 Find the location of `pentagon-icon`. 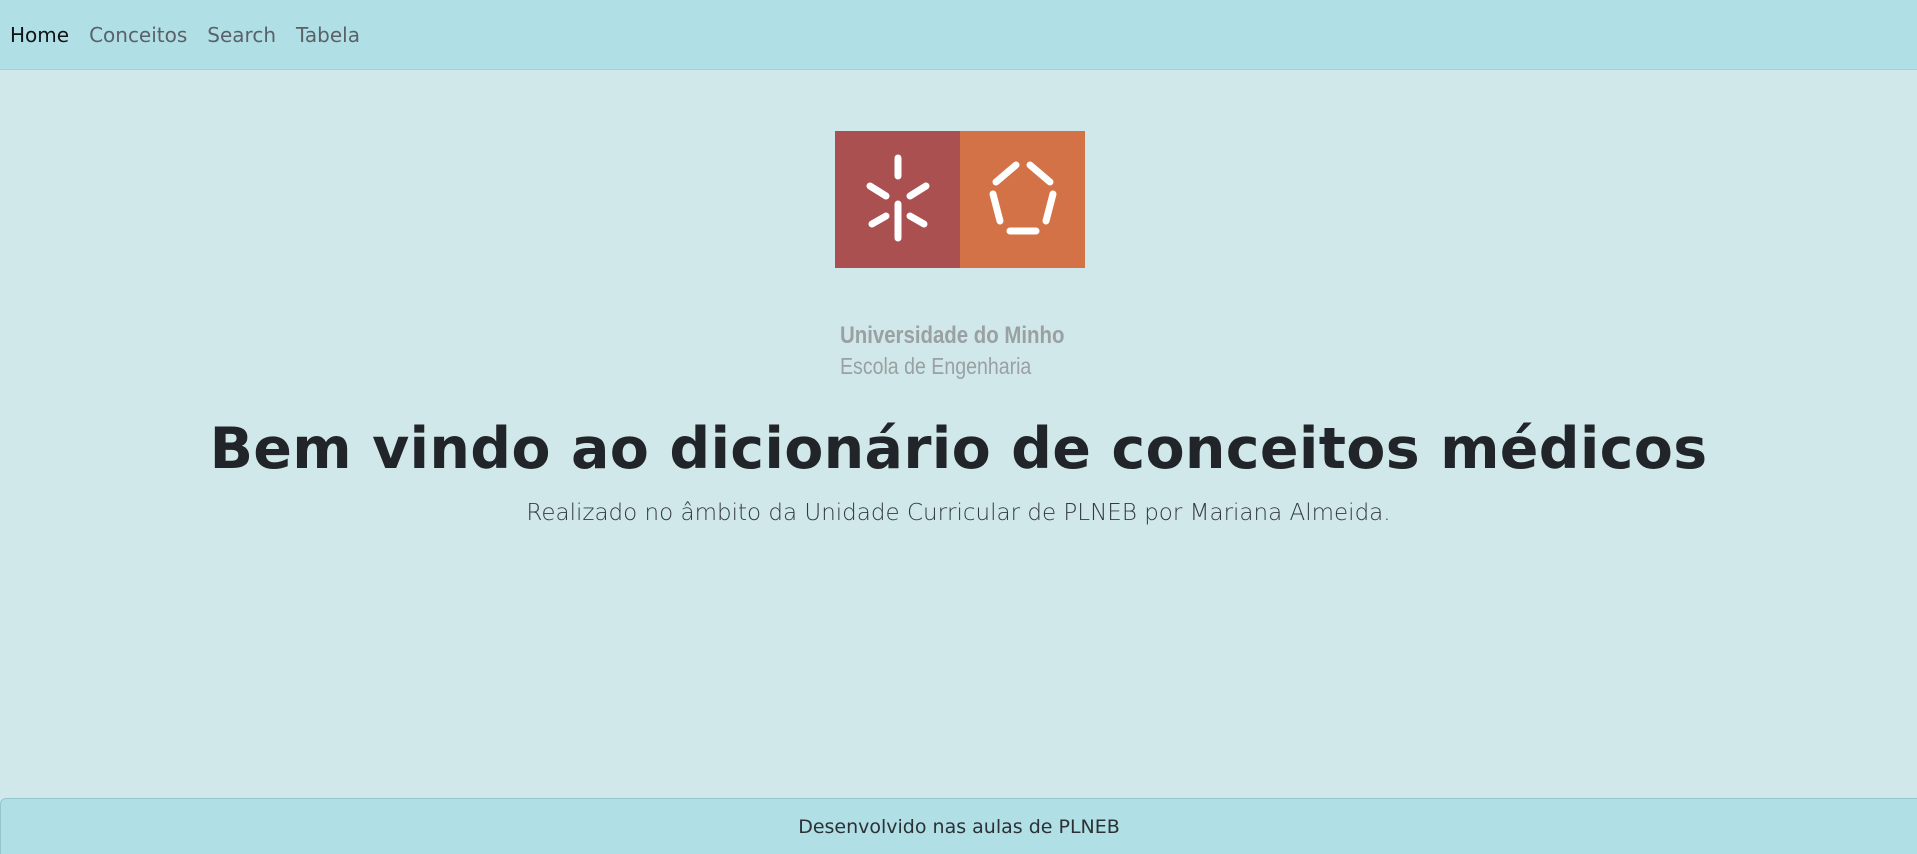

pentagon-icon is located at coordinates (1022, 197).